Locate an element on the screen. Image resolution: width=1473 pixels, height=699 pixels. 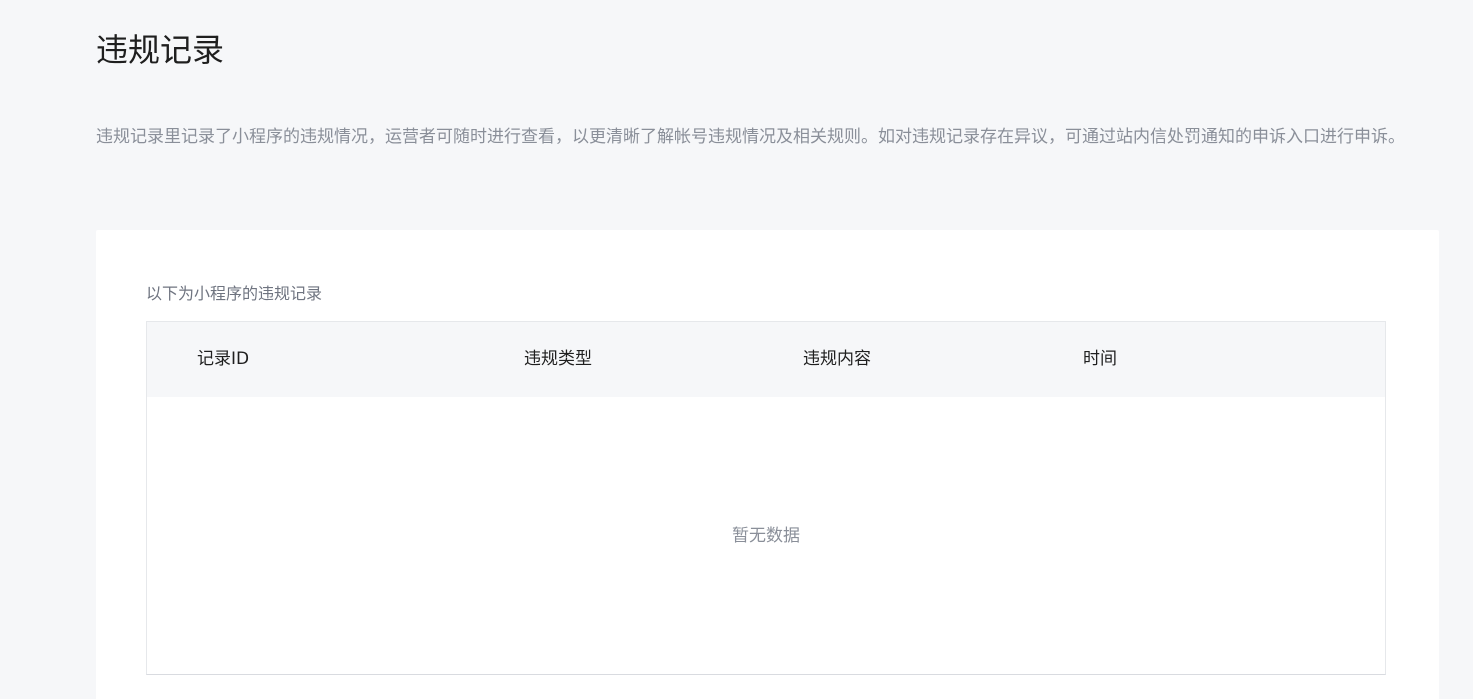
column-header-violation-type: 违规类型 is located at coordinates (558, 359).